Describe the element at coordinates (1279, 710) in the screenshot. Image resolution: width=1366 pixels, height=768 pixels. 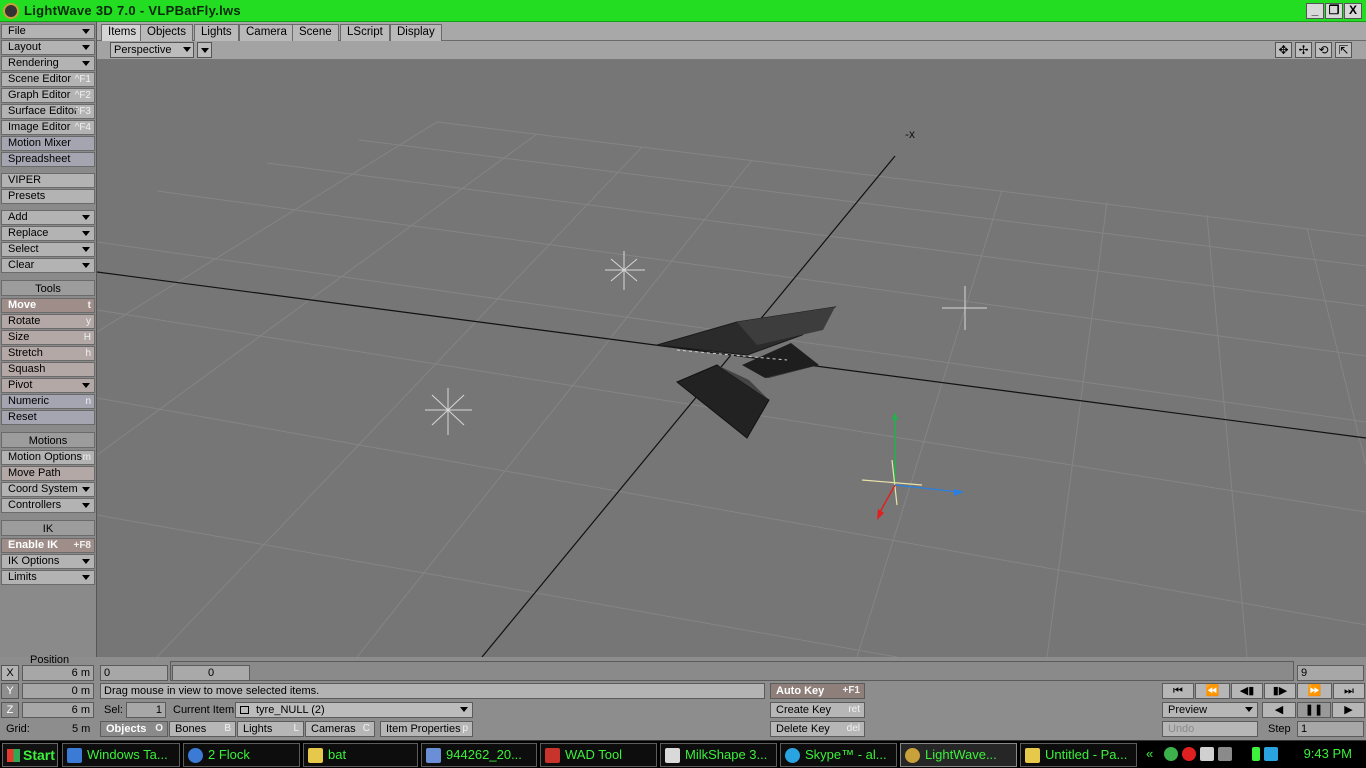
I see `play-reverse-button: ◀` at that location.